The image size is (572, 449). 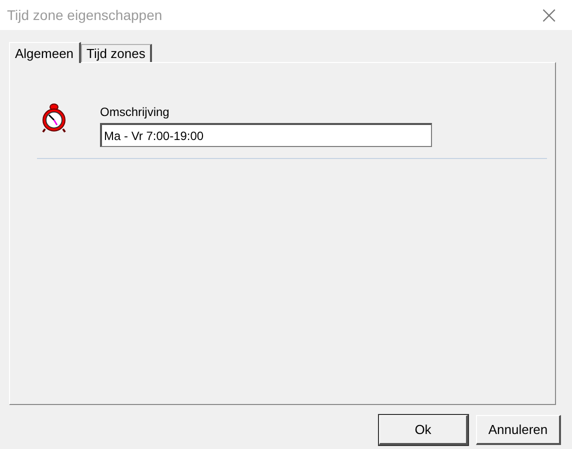 I want to click on tab: Algemeen, so click(x=45, y=52).